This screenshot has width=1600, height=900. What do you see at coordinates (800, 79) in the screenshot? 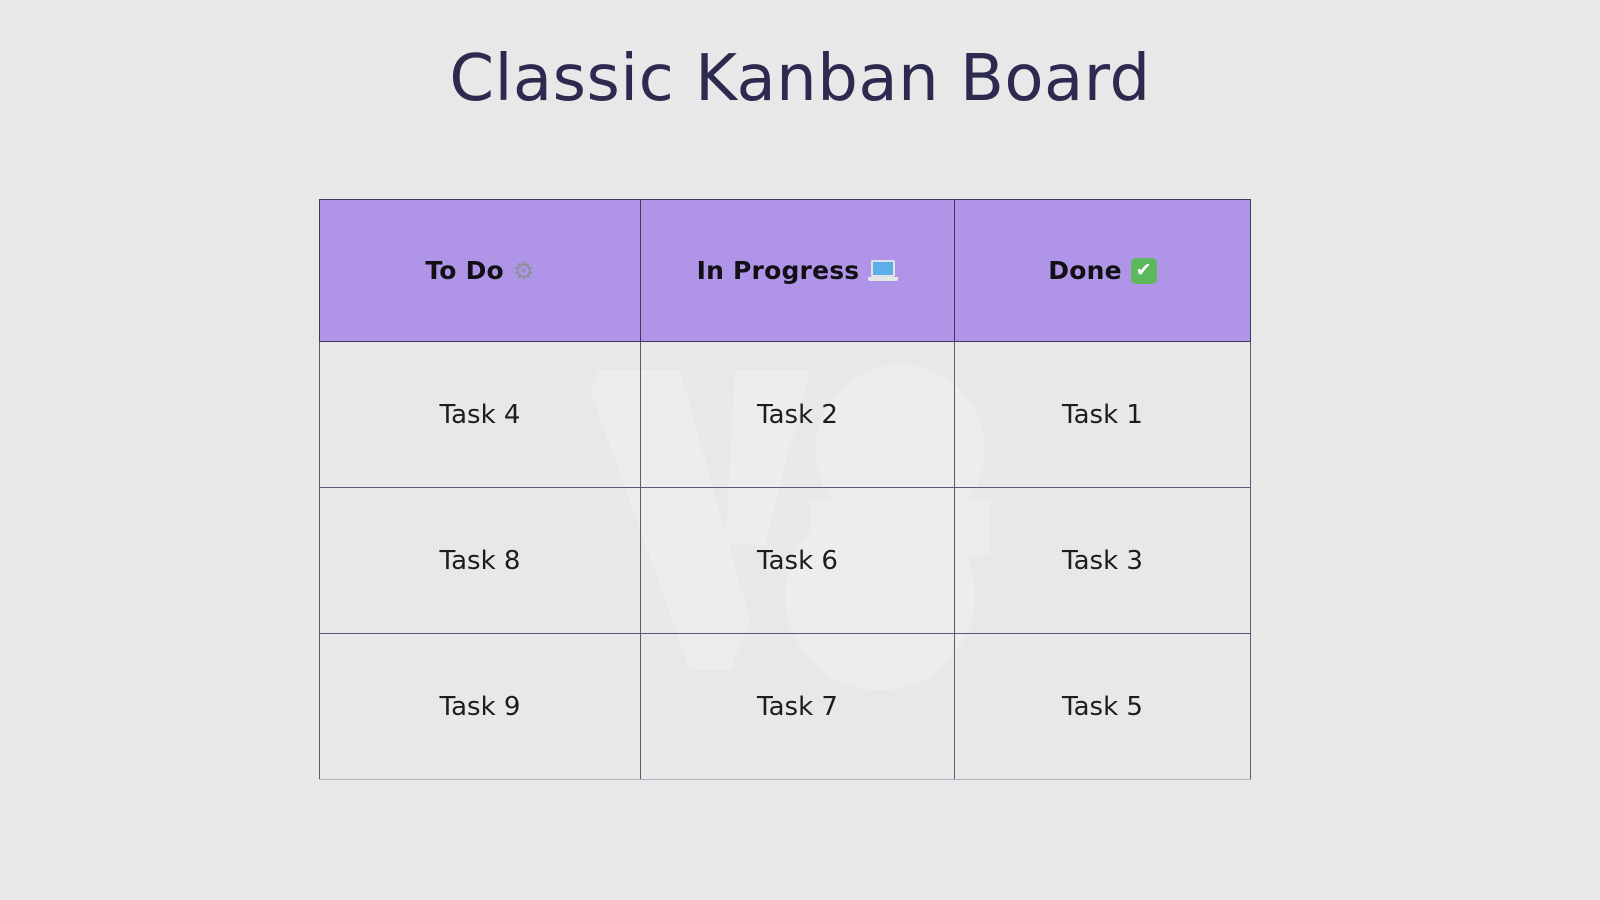
I see `page-title: Classic Kanban Board` at bounding box center [800, 79].